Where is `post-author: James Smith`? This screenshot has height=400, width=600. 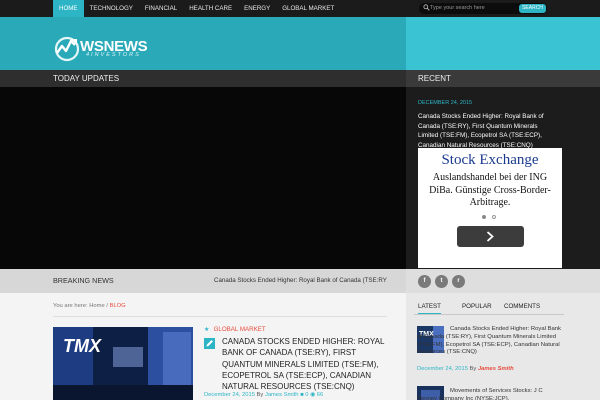 post-author: James Smith is located at coordinates (282, 395).